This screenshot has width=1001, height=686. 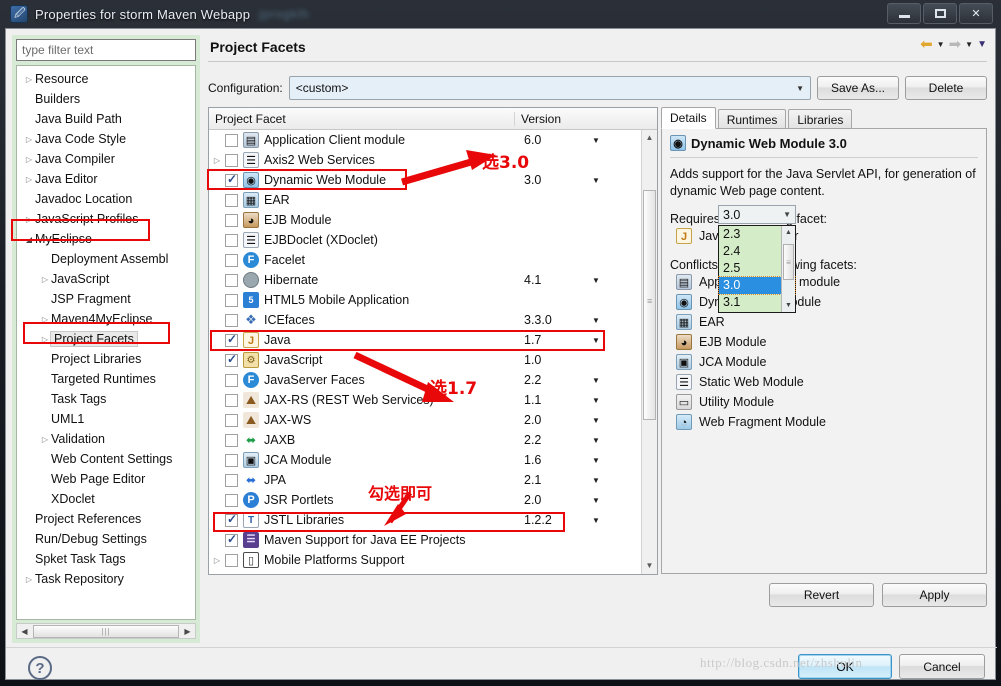 I want to click on table-row: Hibernate 4.1 ▼, so click(x=433, y=280).